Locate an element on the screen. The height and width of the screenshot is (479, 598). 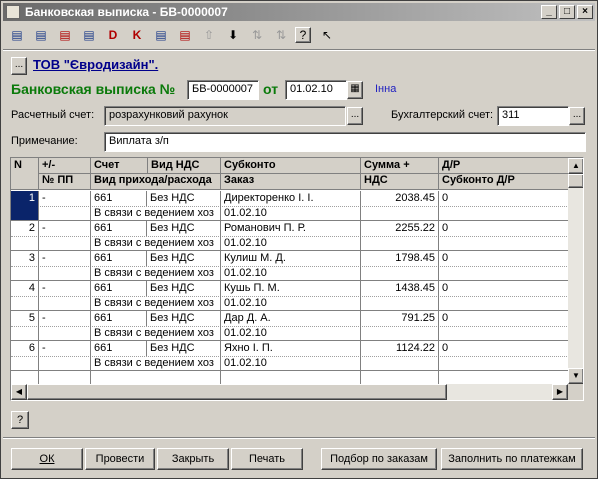
cell-sub: Кулиш М. Д. is located at coordinates (291, 258).